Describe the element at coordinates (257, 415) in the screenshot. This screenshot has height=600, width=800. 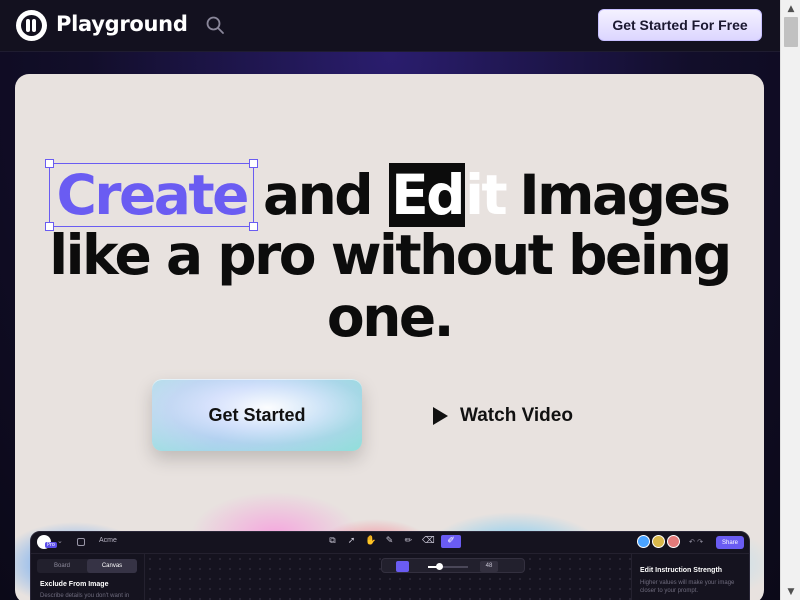
I see `get-started-button: Get Started` at that location.